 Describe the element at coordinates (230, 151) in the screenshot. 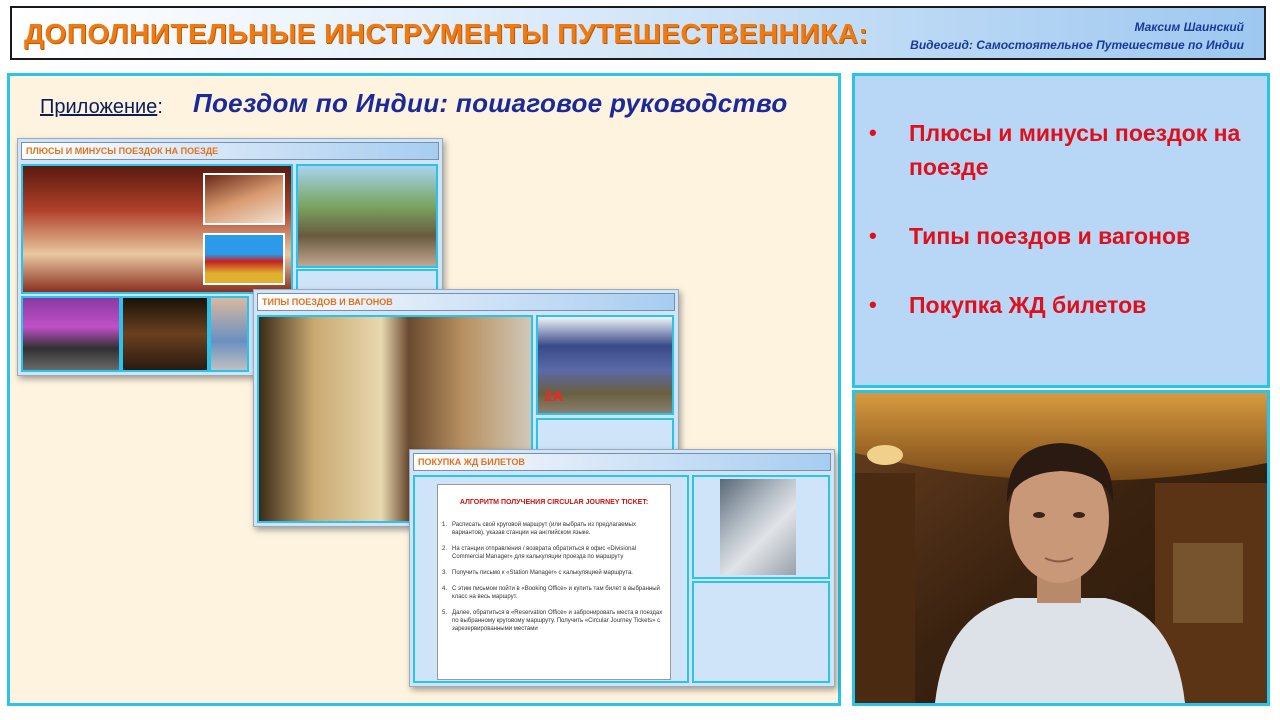

I see `thumb-header: ПЛЮСЫ И МИНУСЫ ПОЕЗДОК НА ПОЕЗДЕ` at that location.